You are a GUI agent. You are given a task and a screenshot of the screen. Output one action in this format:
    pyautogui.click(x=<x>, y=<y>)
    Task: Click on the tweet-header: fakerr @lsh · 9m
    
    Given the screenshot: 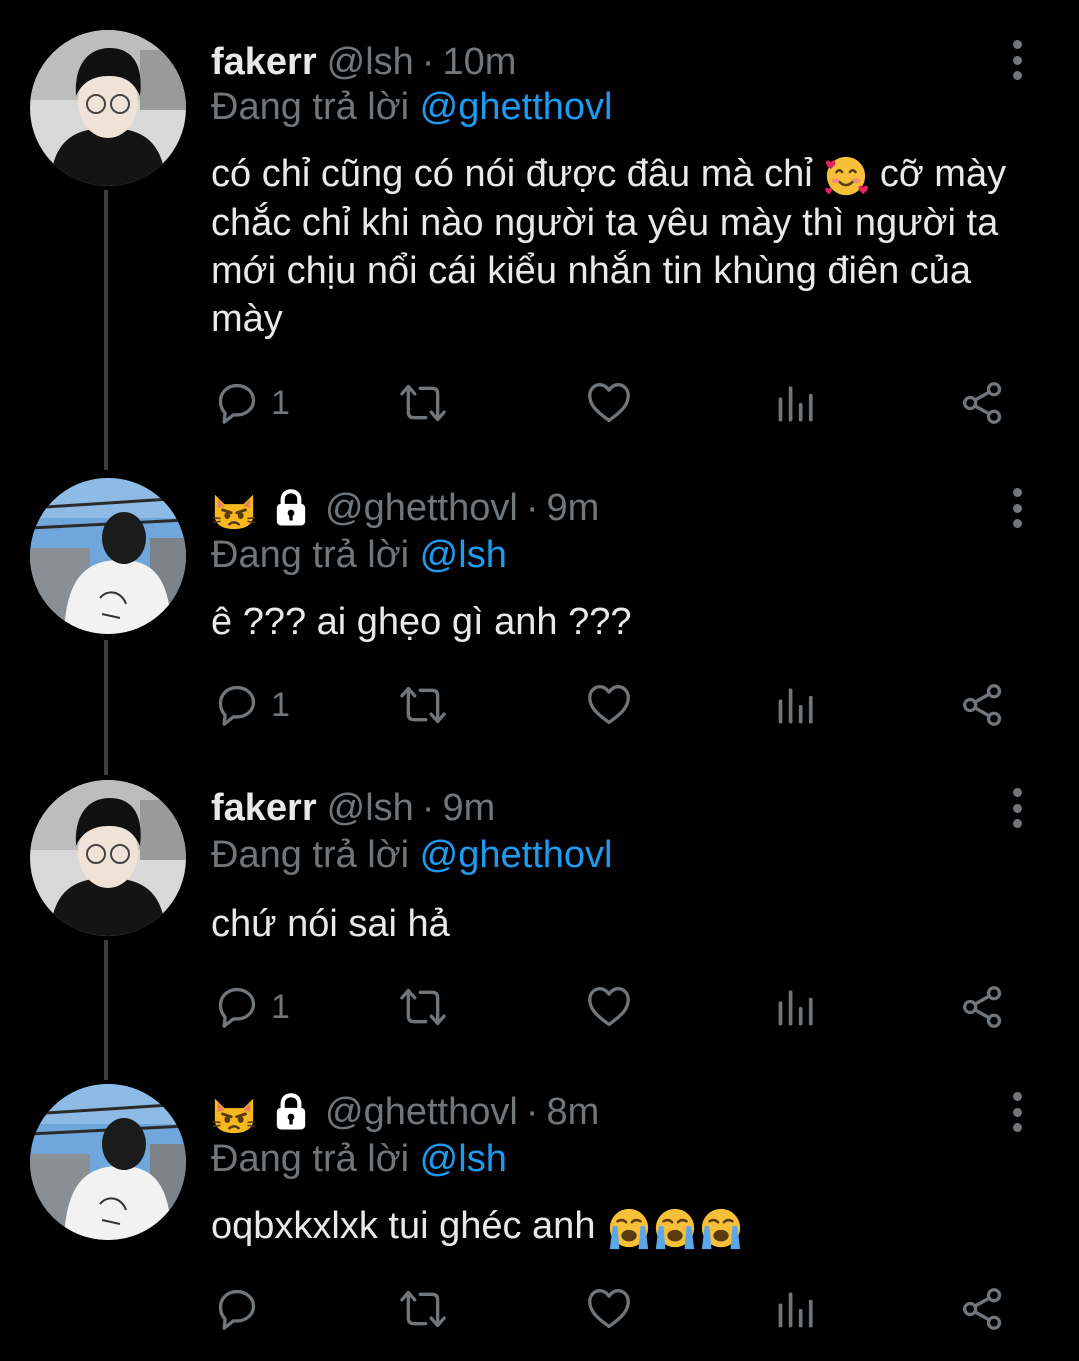 What is the action you would take?
    pyautogui.click(x=353, y=808)
    